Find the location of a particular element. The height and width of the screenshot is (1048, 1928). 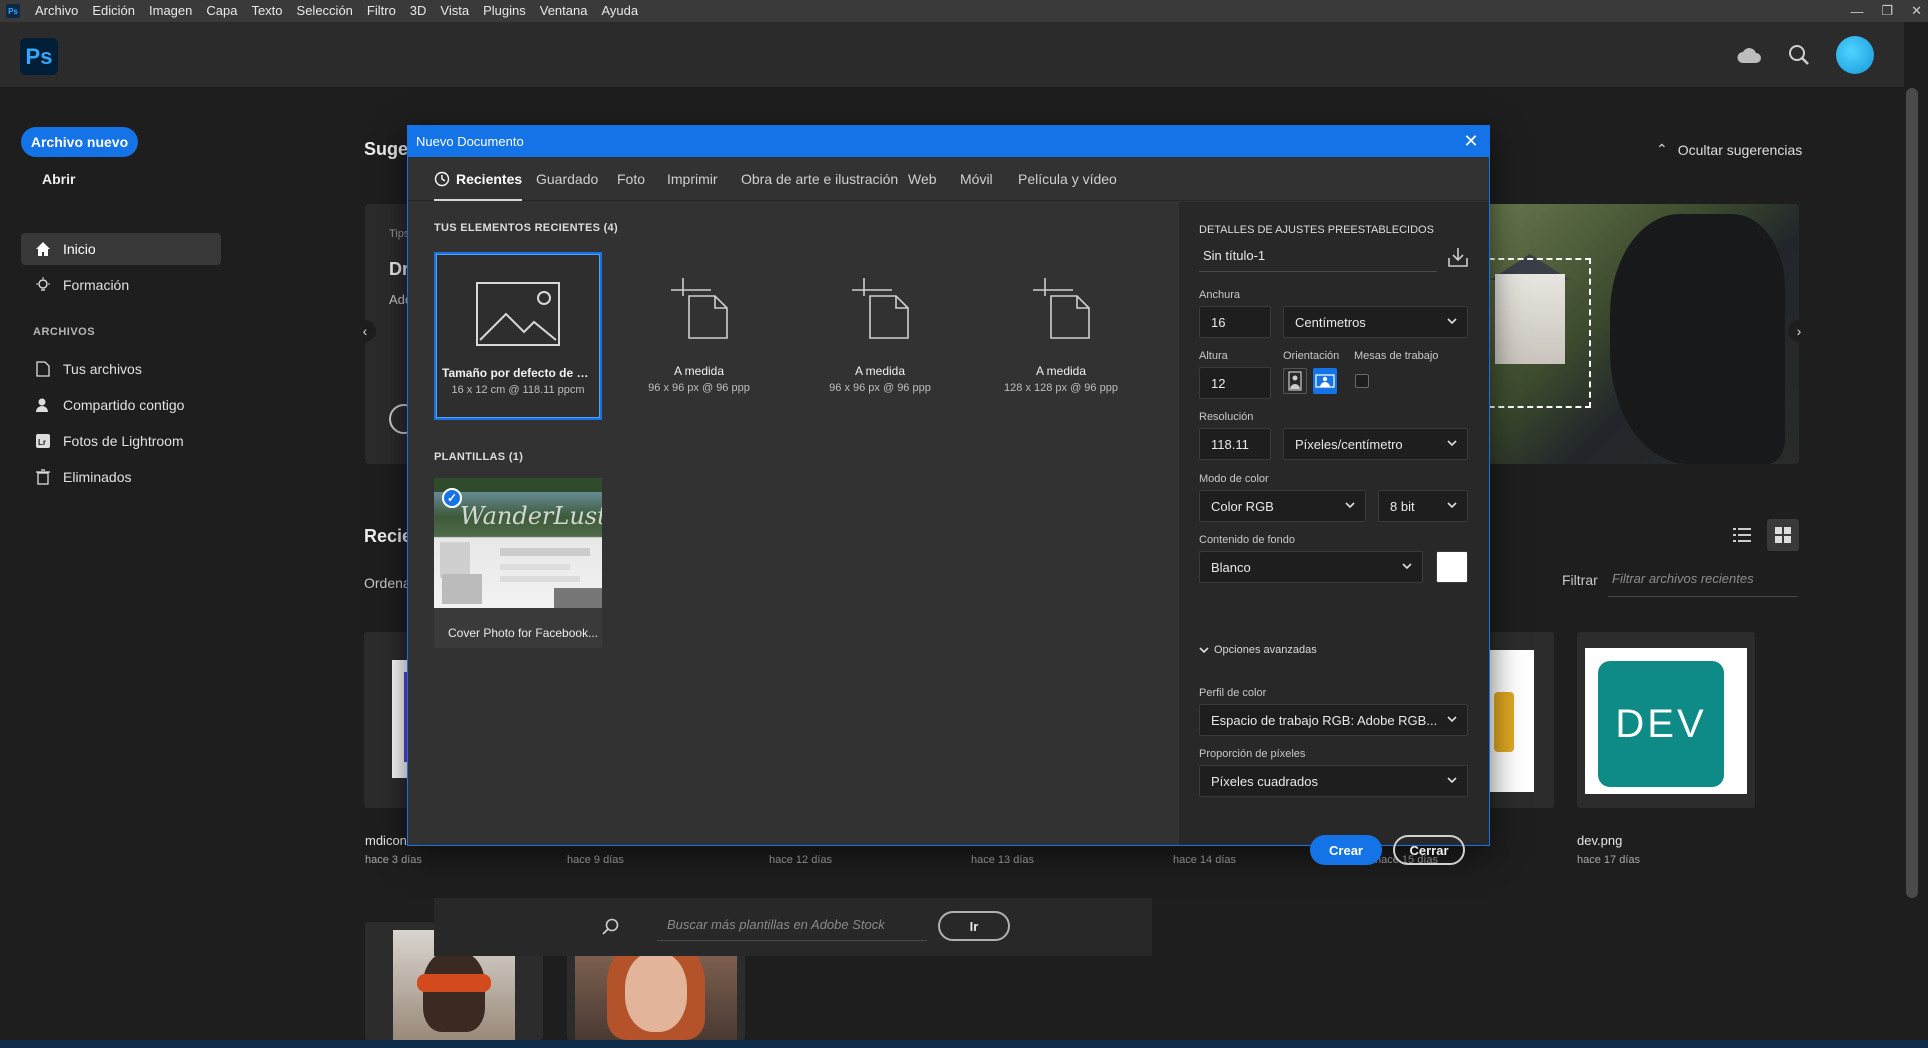

menu-plugins: Plugins is located at coordinates (504, 11).